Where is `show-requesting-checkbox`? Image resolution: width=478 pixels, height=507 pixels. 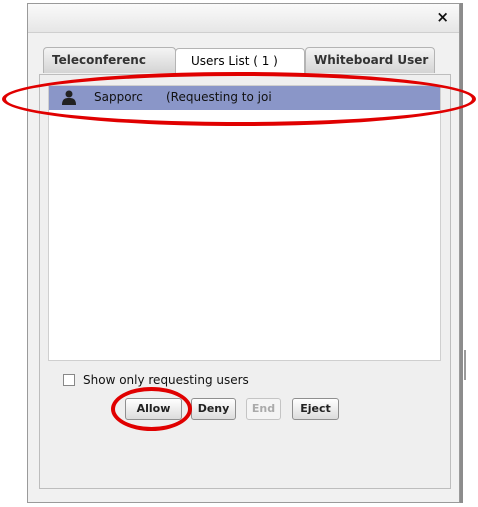
show-requesting-checkbox is located at coordinates (69, 380).